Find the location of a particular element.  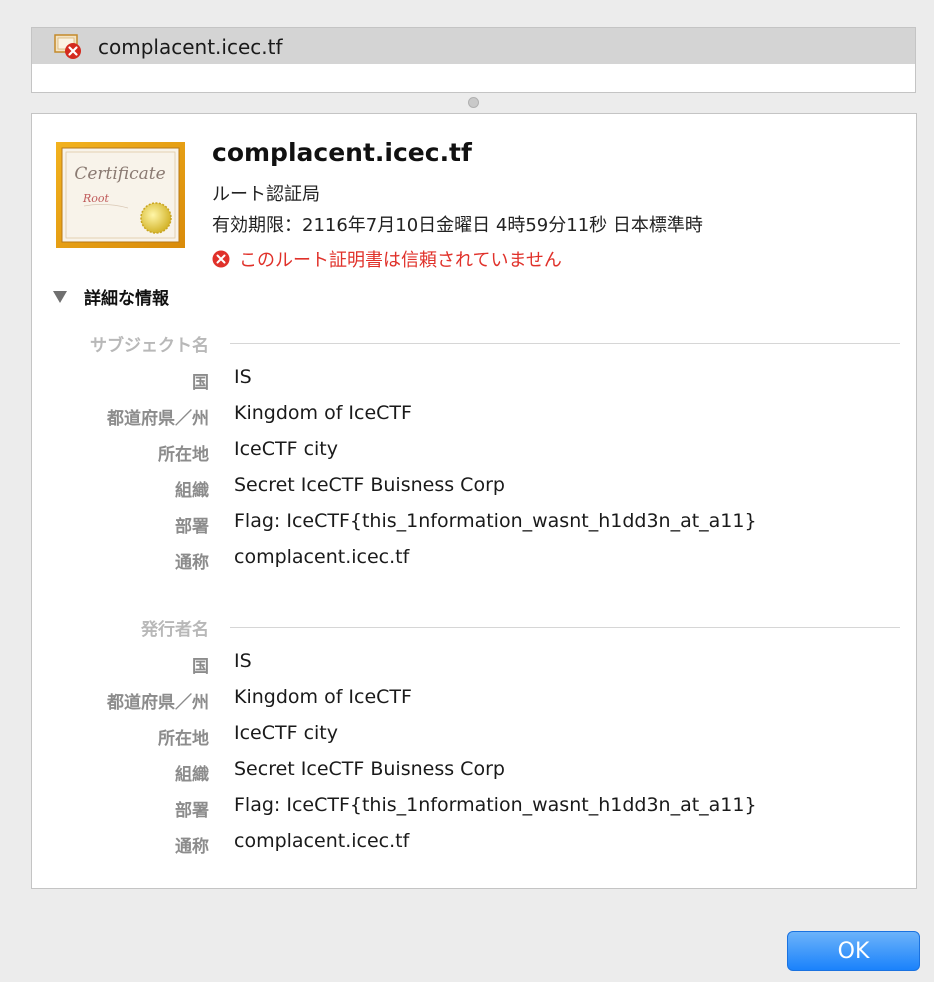

certificate-expiry: 有効期限：2116年7月10日金曜日 4時59分11秒 日本標準時 is located at coordinates (457, 225).